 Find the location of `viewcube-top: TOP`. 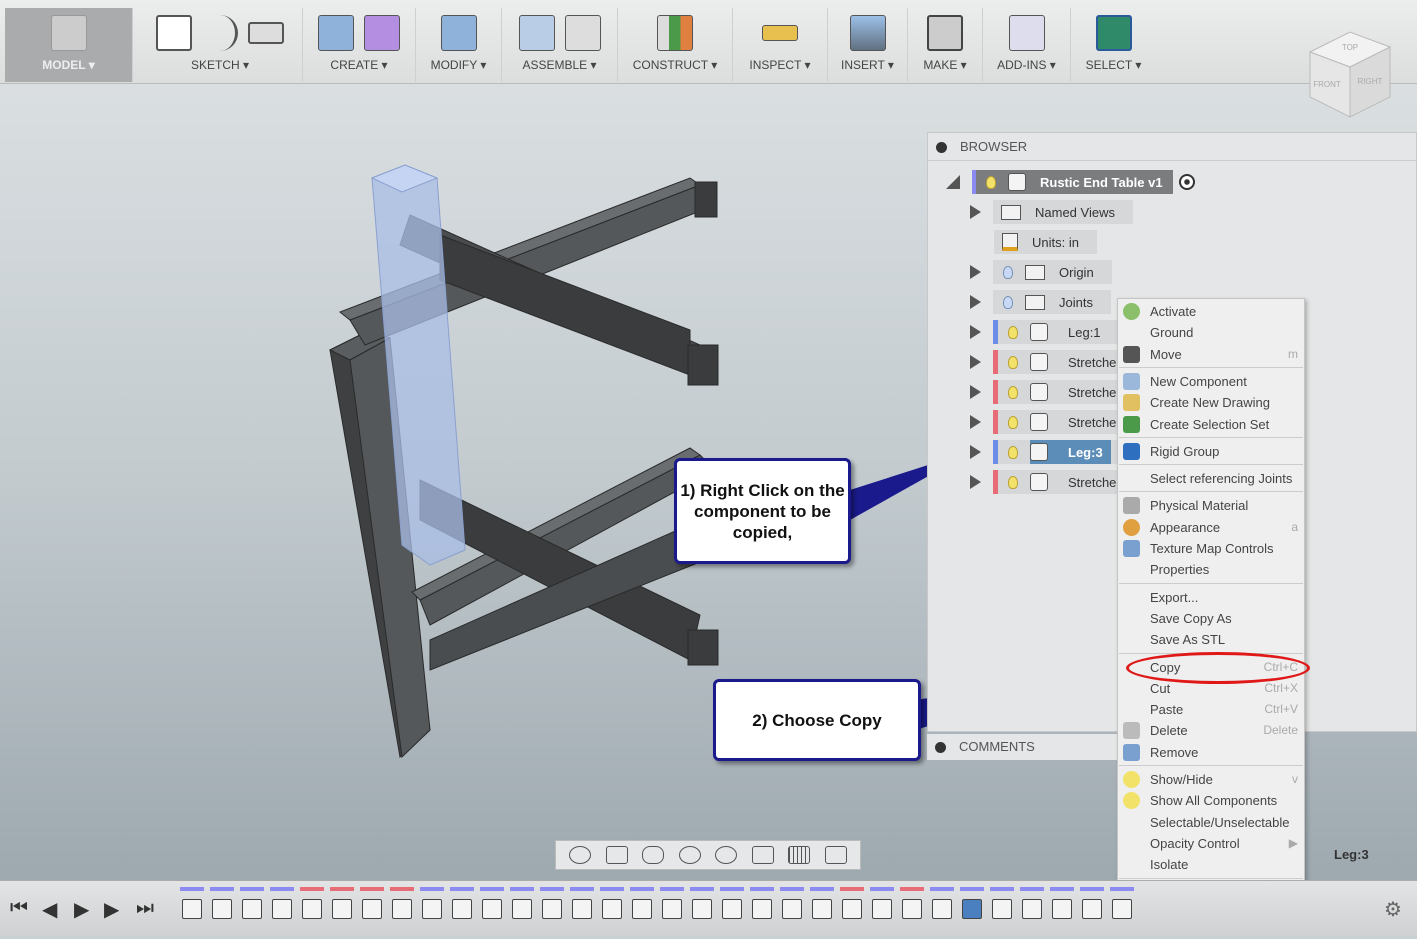

viewcube-top: TOP is located at coordinates (1350, 47).